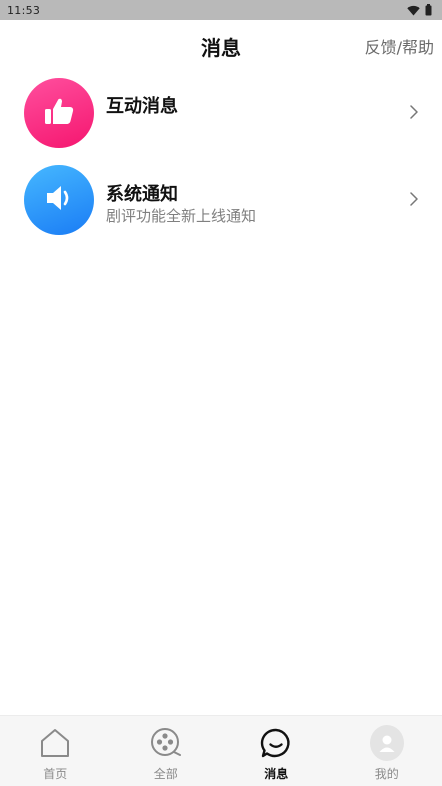 Image resolution: width=442 pixels, height=786 pixels. I want to click on message-item-interaction: 互动消息, so click(221, 116).